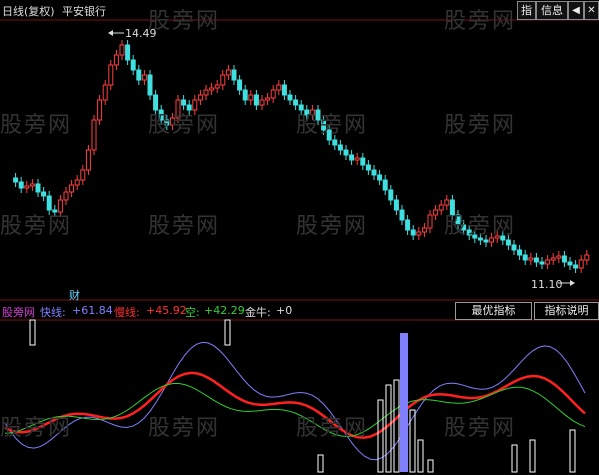 The height and width of the screenshot is (475, 599). I want to click on max-price-label: 14.49, so click(141, 33).